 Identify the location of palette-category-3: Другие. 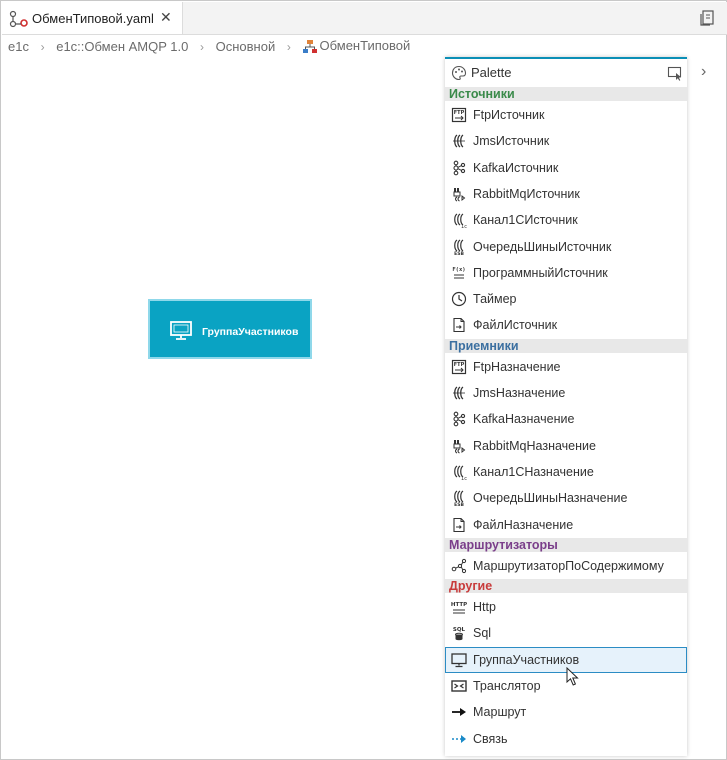
(566, 586).